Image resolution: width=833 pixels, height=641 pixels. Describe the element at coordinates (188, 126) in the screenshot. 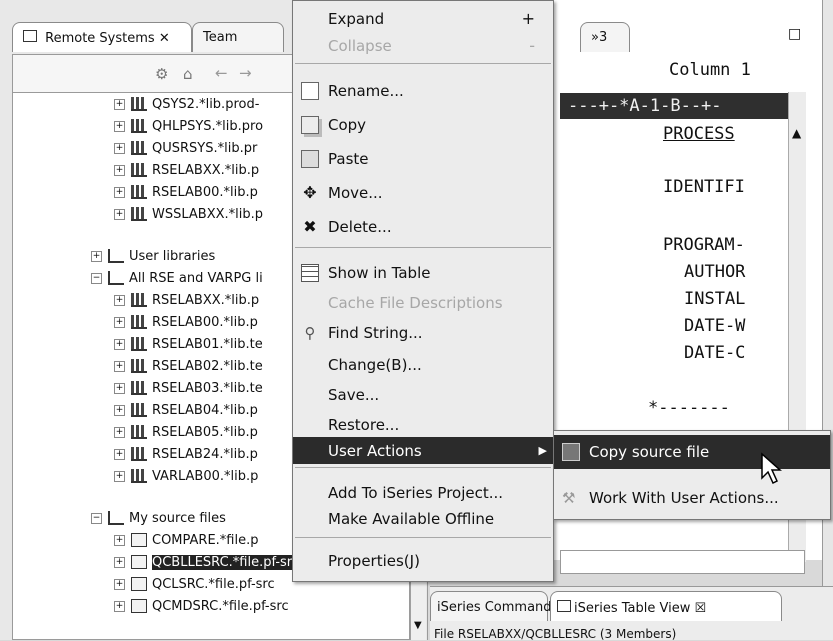

I see `tree-item: + QHLPSYS.*lib.pro` at that location.